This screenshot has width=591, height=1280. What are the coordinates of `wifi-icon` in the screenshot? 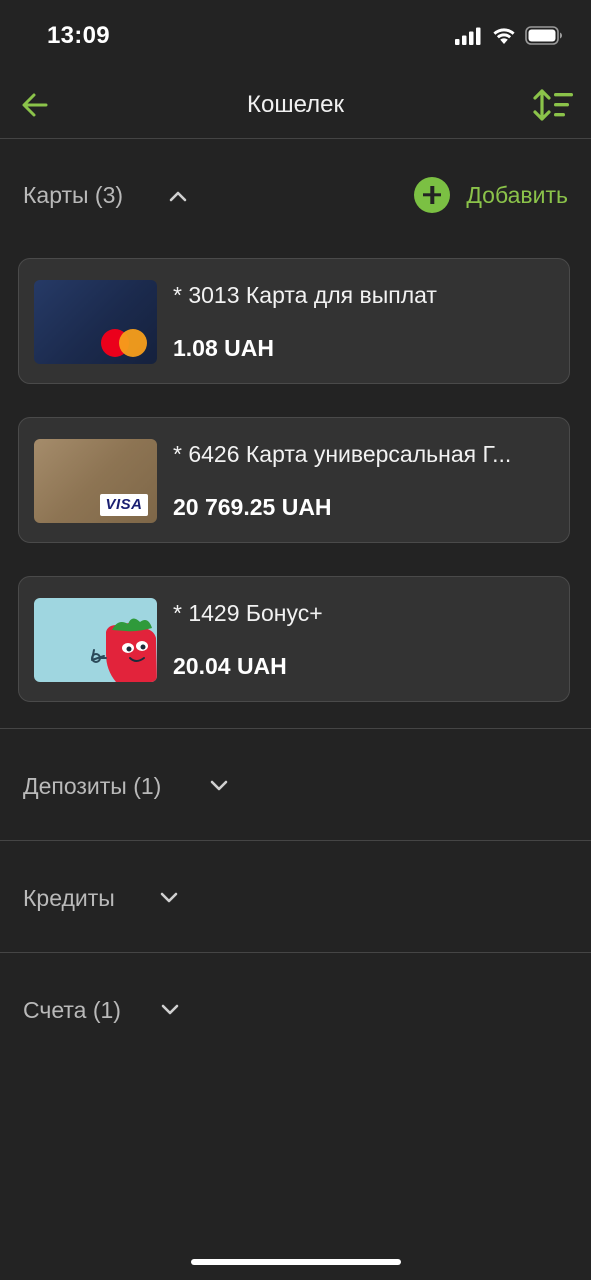 It's located at (504, 36).